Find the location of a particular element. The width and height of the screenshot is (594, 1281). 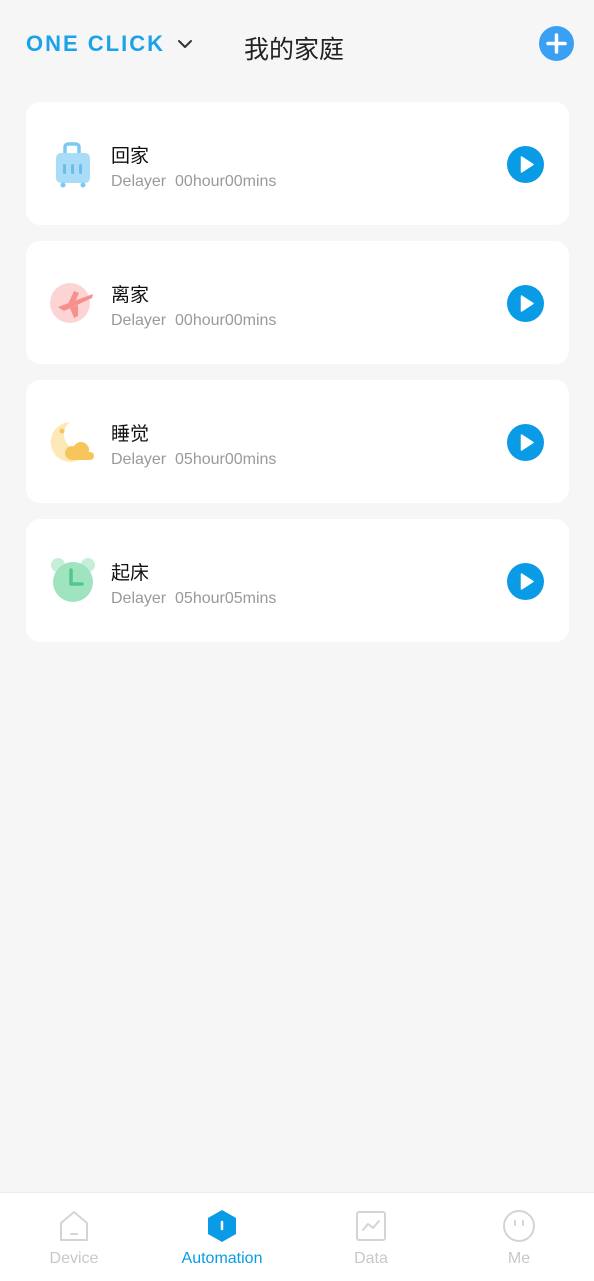

luggage-icon is located at coordinates (73, 165).